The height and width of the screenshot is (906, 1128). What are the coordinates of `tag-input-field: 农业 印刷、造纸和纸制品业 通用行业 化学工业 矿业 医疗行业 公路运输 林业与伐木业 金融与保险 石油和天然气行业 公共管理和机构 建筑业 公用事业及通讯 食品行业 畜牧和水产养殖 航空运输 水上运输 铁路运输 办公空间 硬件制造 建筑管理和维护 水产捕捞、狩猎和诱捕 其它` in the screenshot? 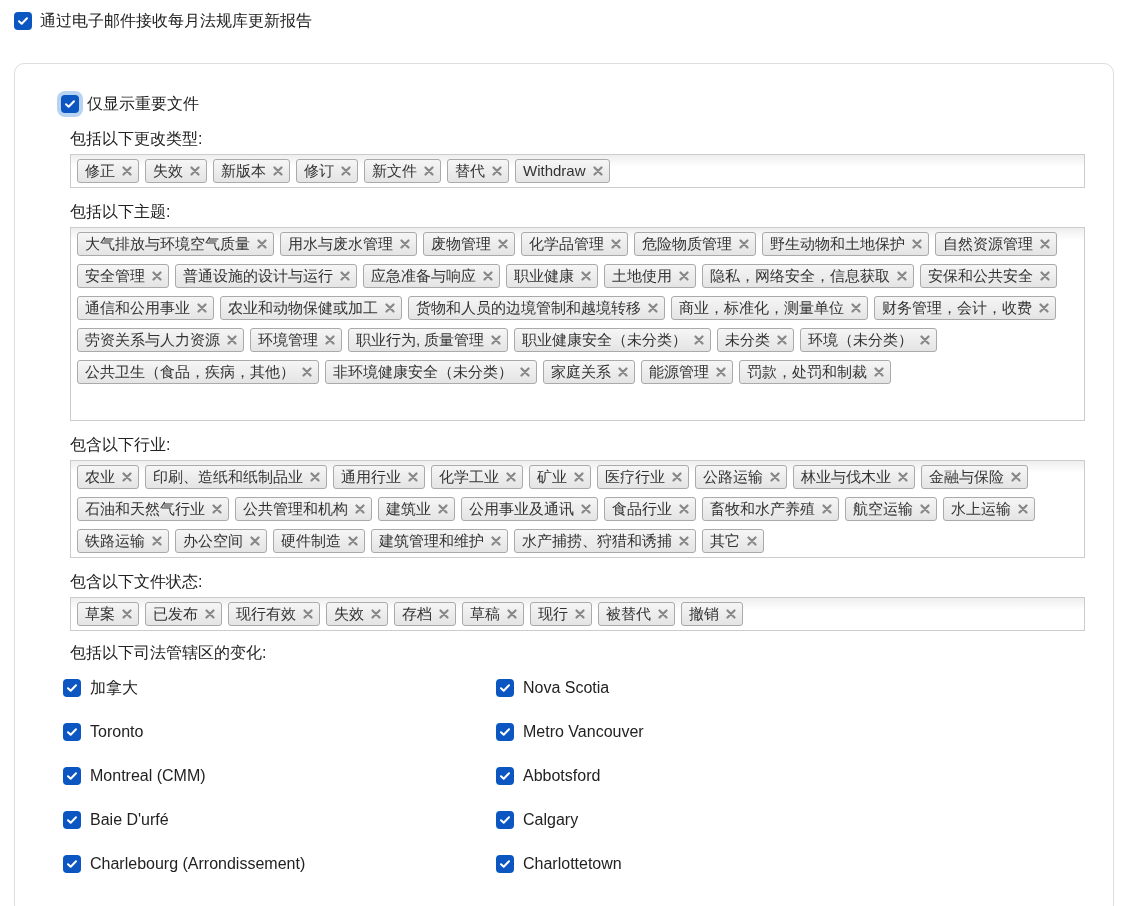 It's located at (577, 509).